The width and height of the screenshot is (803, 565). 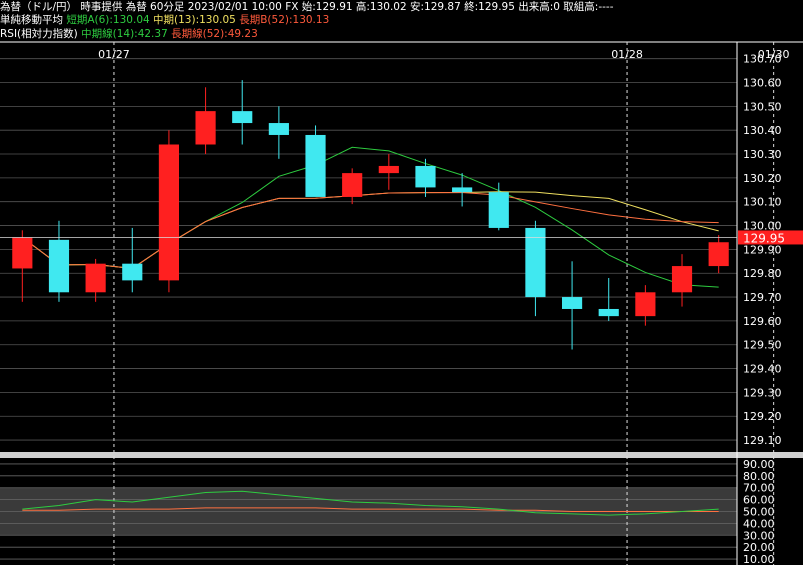 What do you see at coordinates (762, 178) in the screenshot?
I see `price-tick-label: 130.20` at bounding box center [762, 178].